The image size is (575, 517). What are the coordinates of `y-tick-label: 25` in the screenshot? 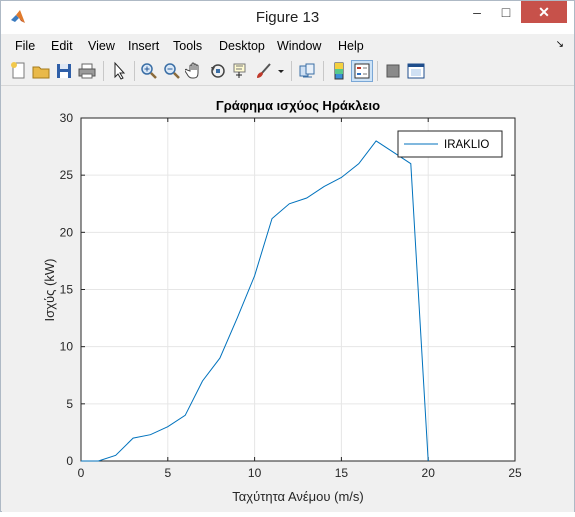 It's located at (67, 175).